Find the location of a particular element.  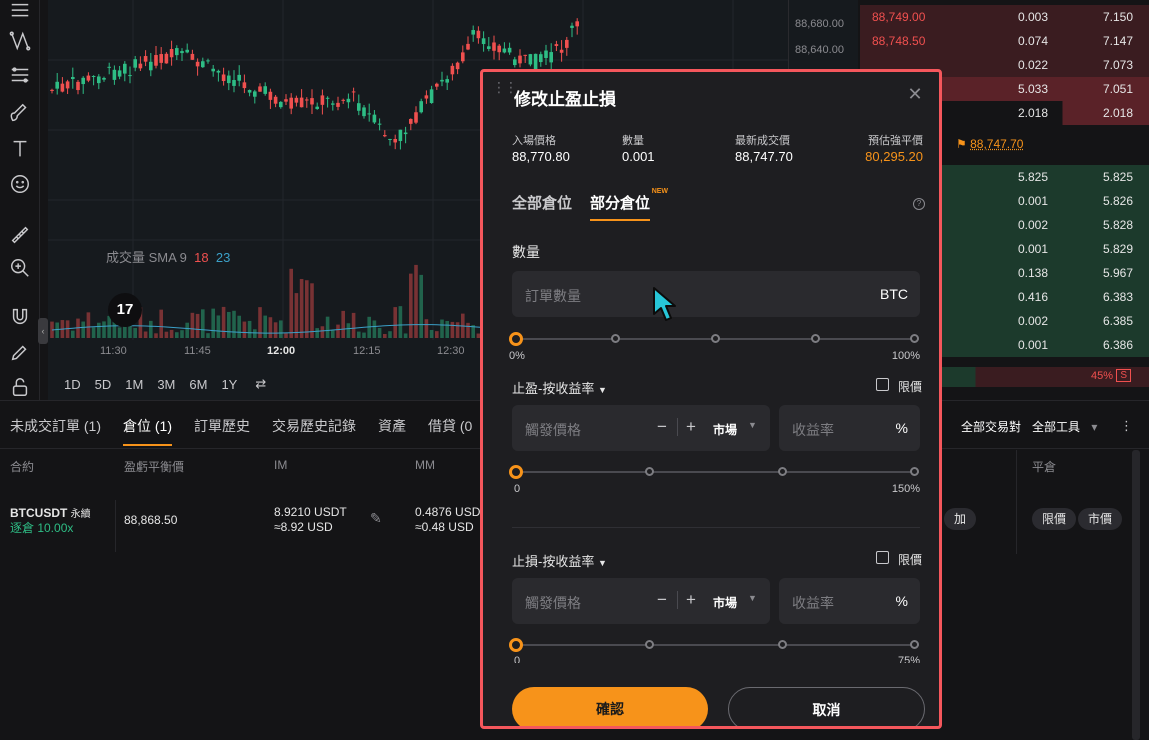

tab-order-history: 訂單歷史 is located at coordinates (222, 431).